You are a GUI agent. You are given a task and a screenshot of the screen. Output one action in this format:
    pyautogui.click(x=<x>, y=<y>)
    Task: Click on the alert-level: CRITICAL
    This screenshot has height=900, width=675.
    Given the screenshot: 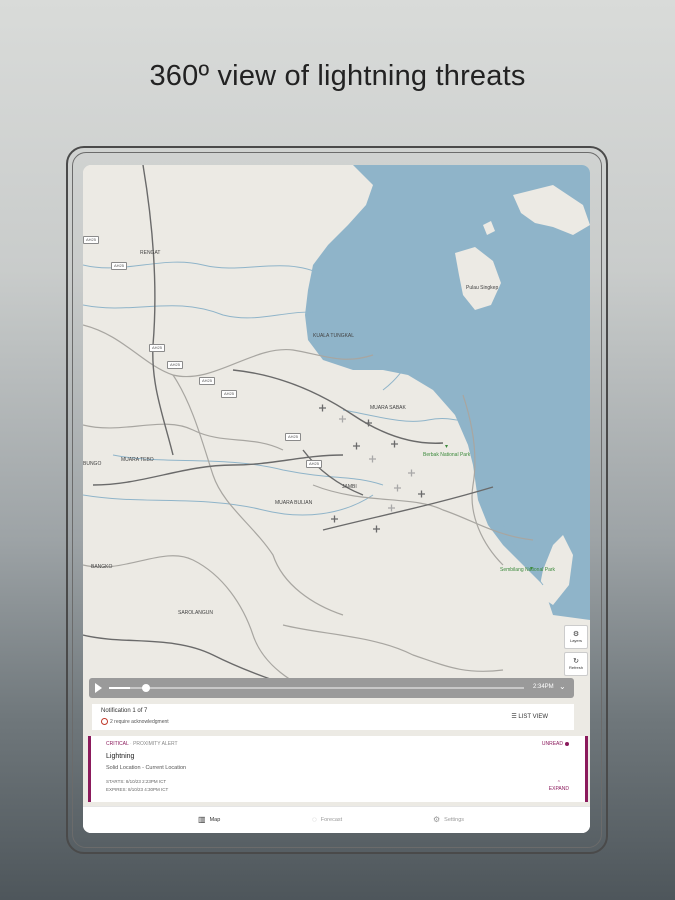 What is the action you would take?
    pyautogui.click(x=117, y=744)
    